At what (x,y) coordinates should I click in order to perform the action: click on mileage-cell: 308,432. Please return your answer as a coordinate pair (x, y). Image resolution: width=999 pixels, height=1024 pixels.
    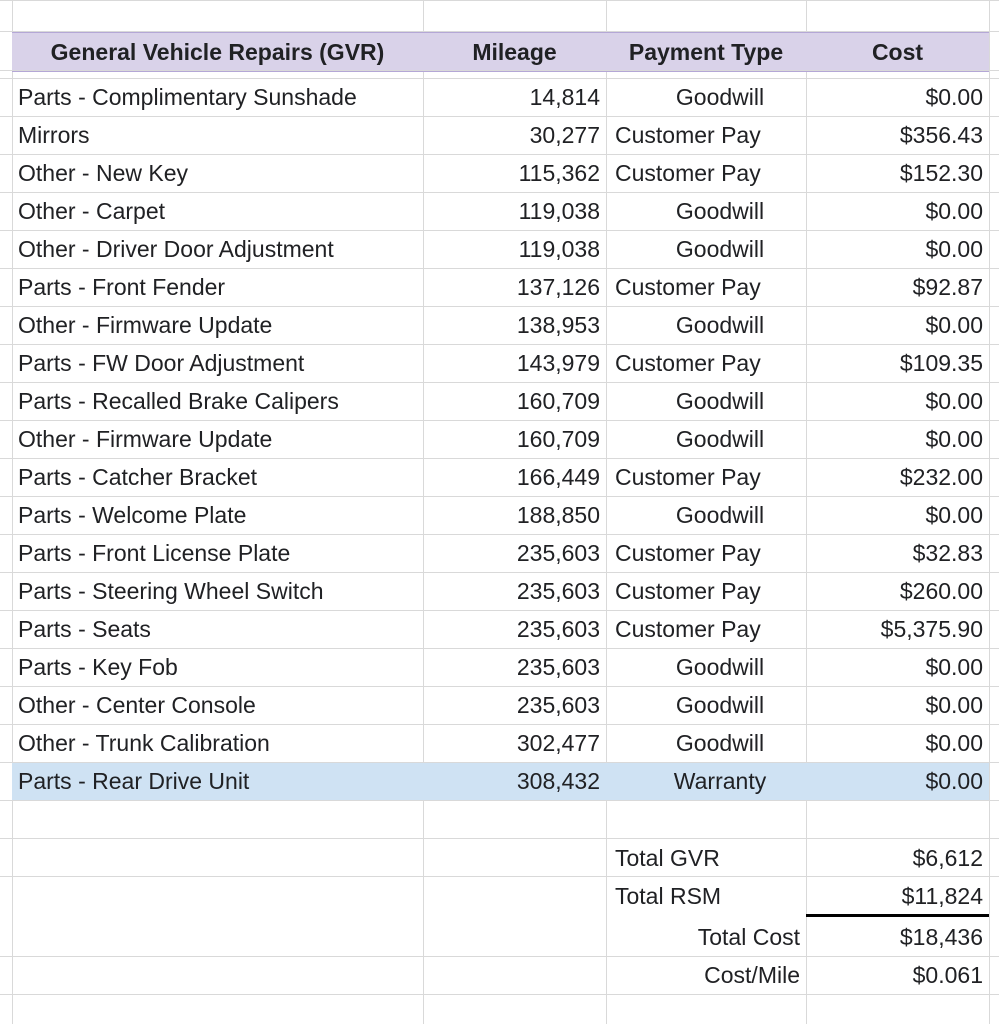
    Looking at the image, I should click on (514, 781).